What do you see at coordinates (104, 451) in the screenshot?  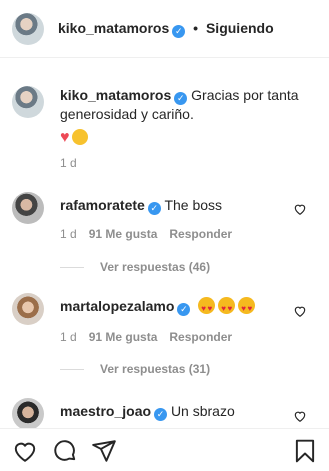 I see `share-icon` at bounding box center [104, 451].